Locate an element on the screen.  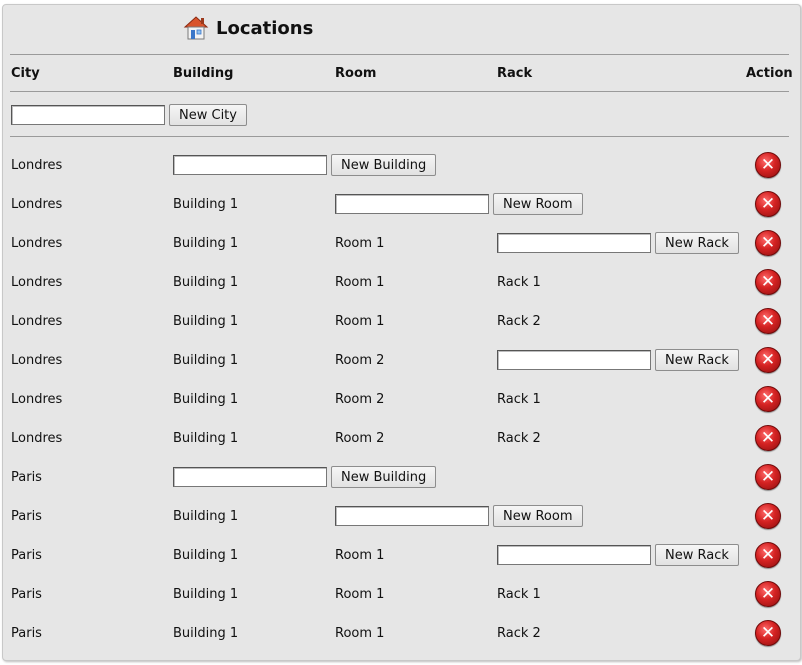
table-row: Londres Building 1 Room 2 Rack 2 ✕ is located at coordinates (401, 438).